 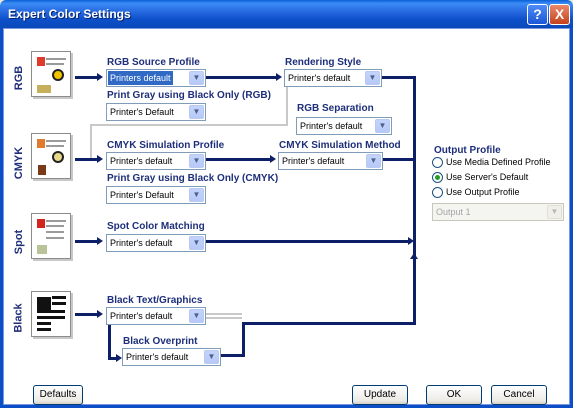 I want to click on spot-color-matching-dropdown: Printer's default ▼, so click(x=156, y=243).